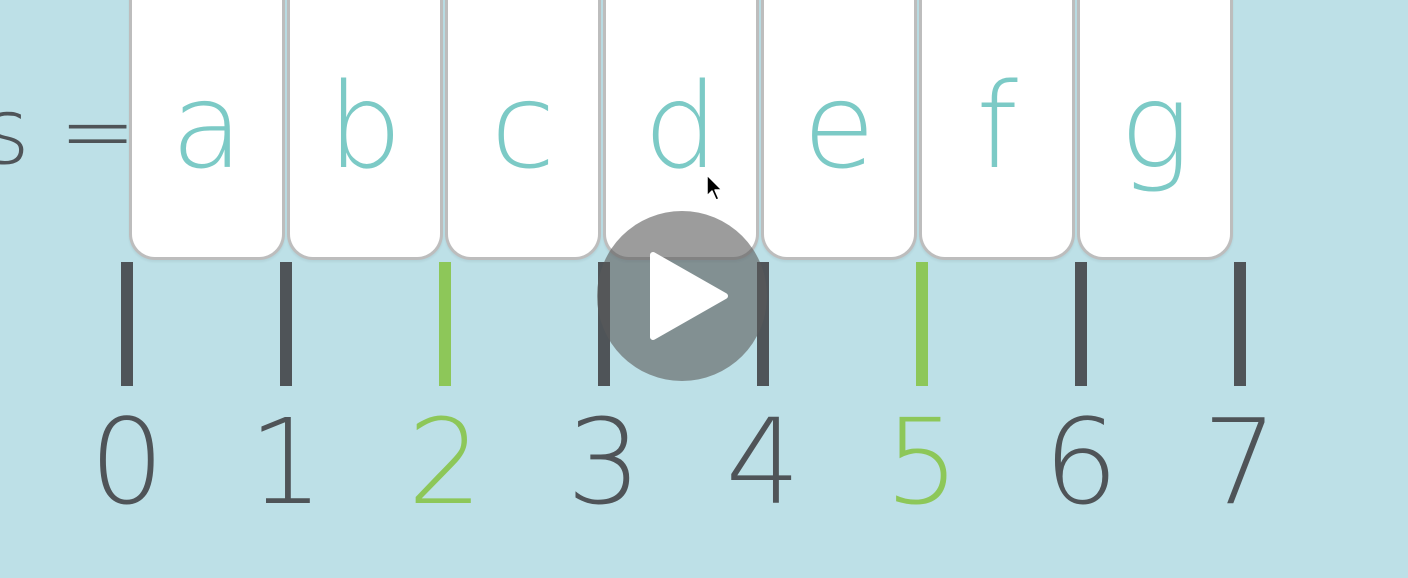 Image resolution: width=1408 pixels, height=578 pixels. Describe the element at coordinates (445, 462) in the screenshot. I see `index-label-highlighted: 2` at that location.